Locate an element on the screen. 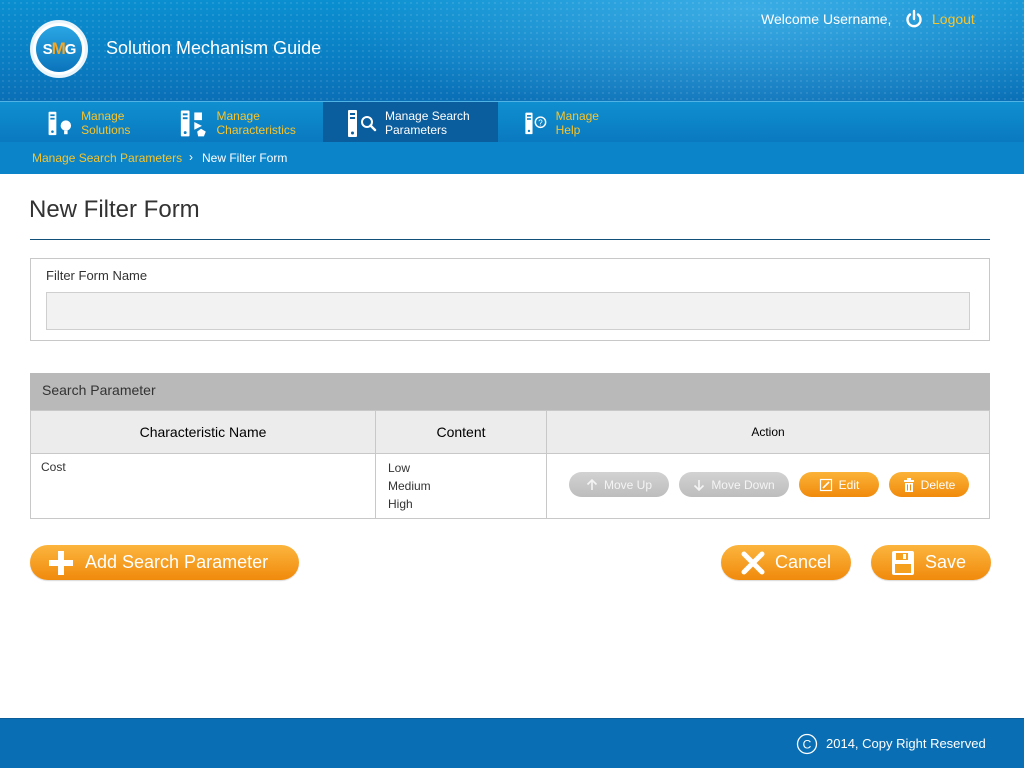 Image resolution: width=1024 pixels, height=768 pixels. help-icon: ? is located at coordinates (536, 123).